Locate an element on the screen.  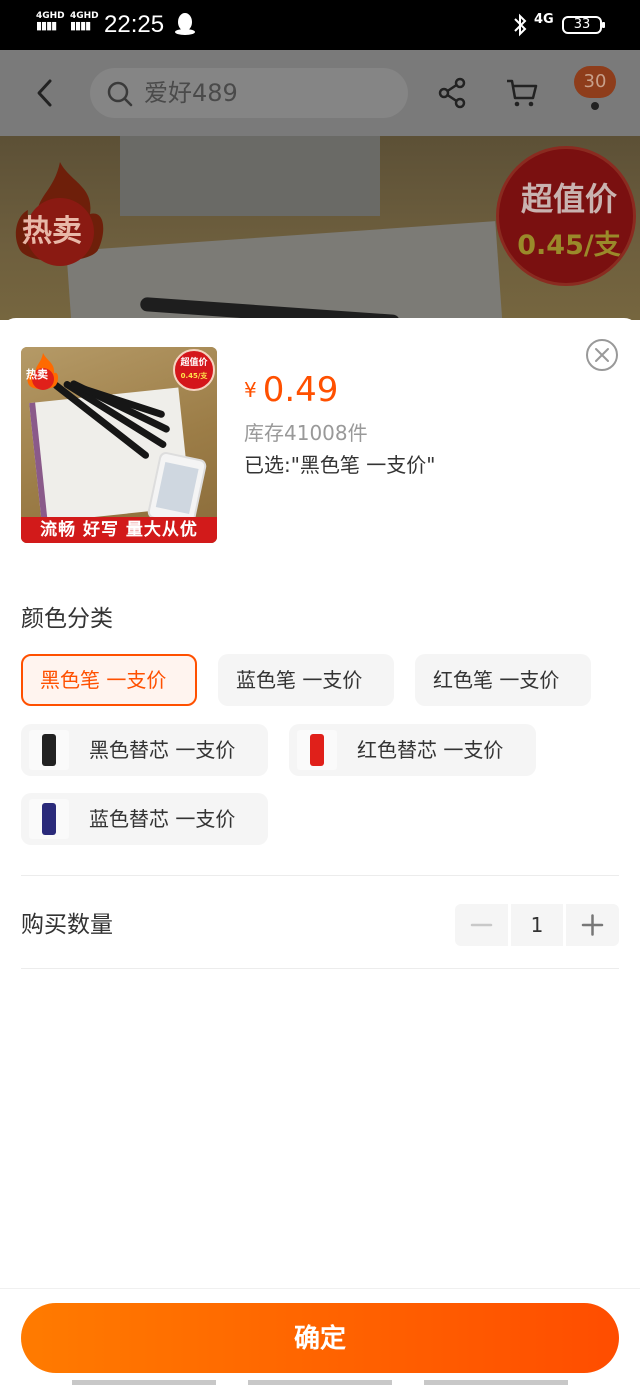
thumbnail-price-title: 超值价 is located at coordinates (194, 363).